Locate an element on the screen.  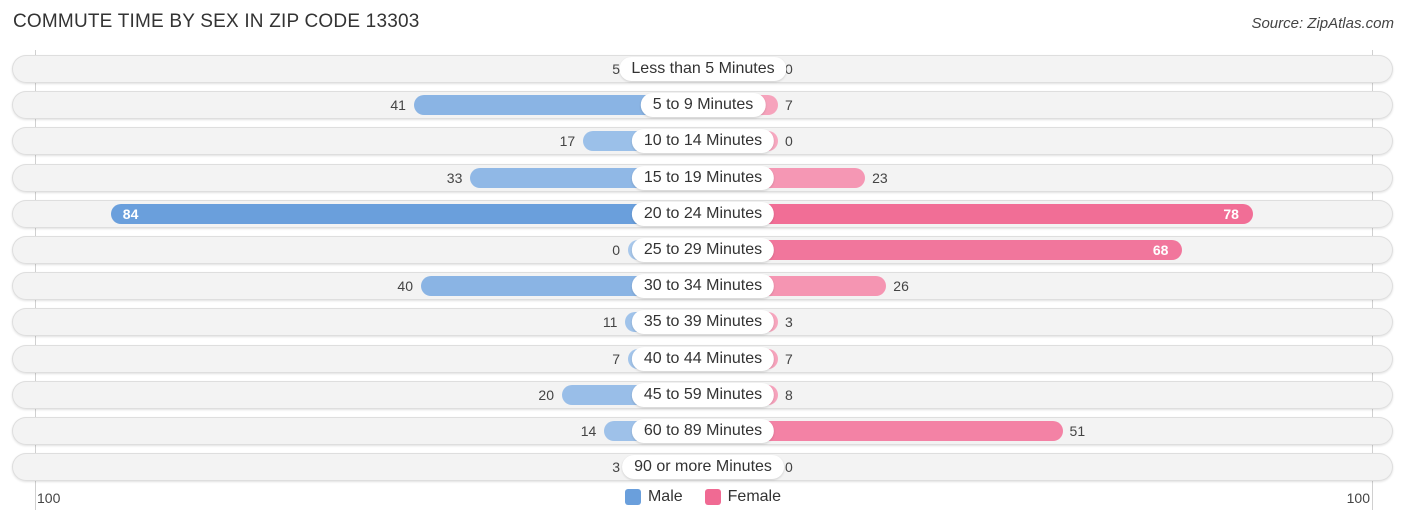
value-label-male: 33 is located at coordinates (454, 177).